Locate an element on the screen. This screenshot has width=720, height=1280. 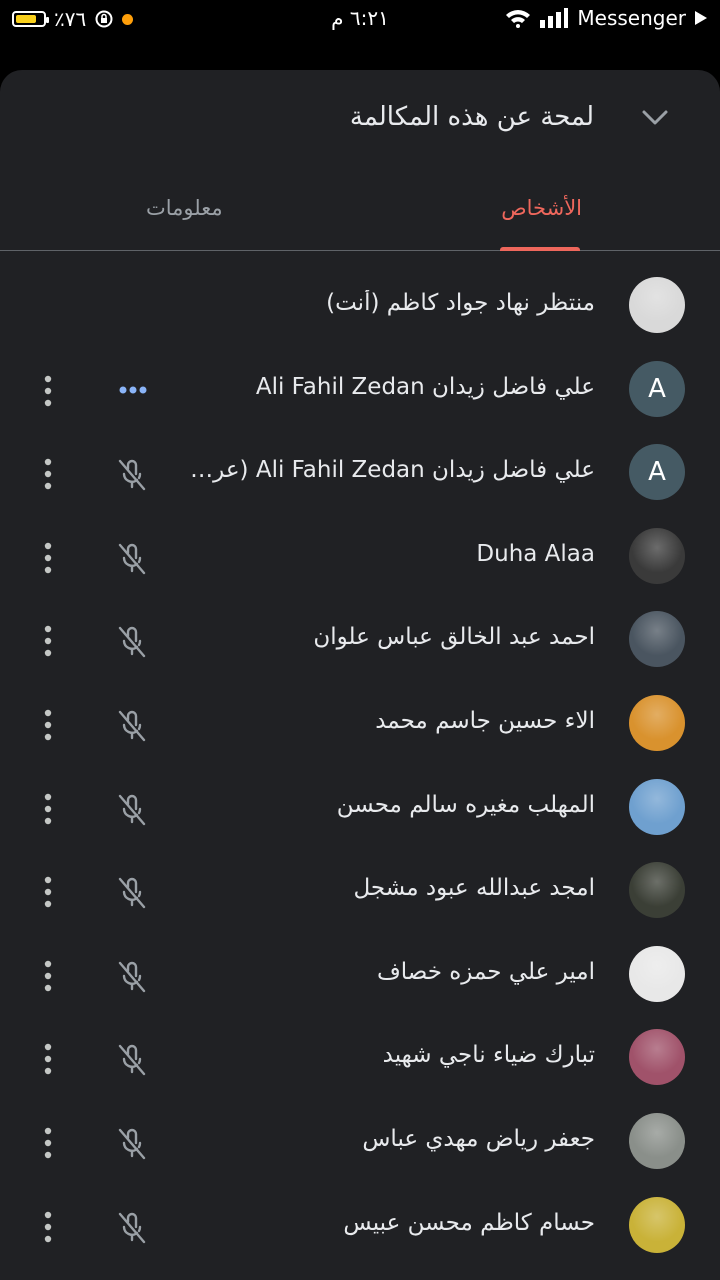
participant-name: امجد عبدالله عبود مشجل is located at coordinates (474, 888).